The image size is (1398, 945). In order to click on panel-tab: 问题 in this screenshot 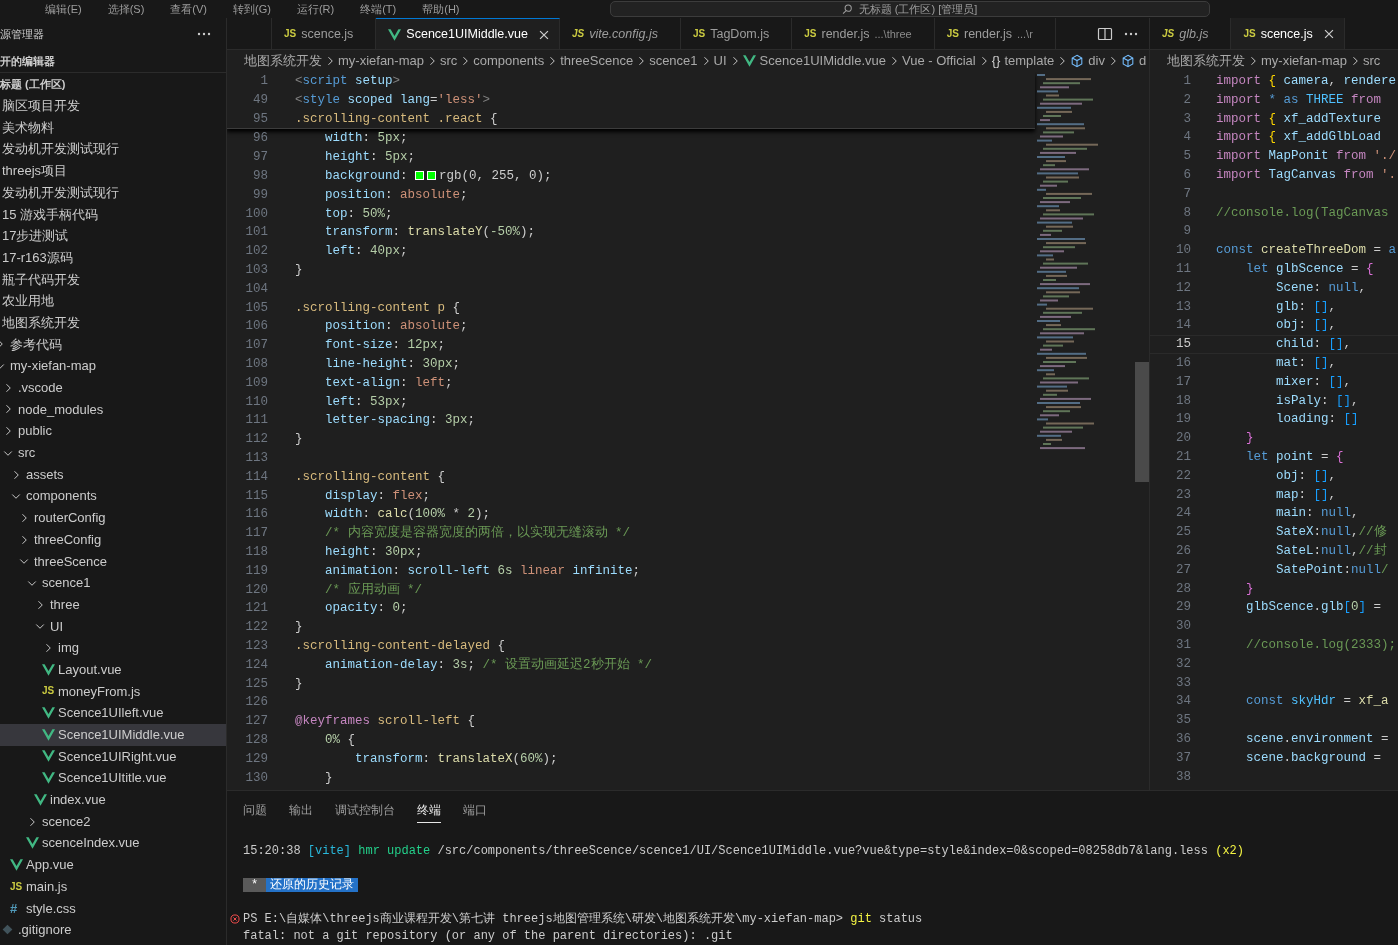, I will do `click(255, 810)`.